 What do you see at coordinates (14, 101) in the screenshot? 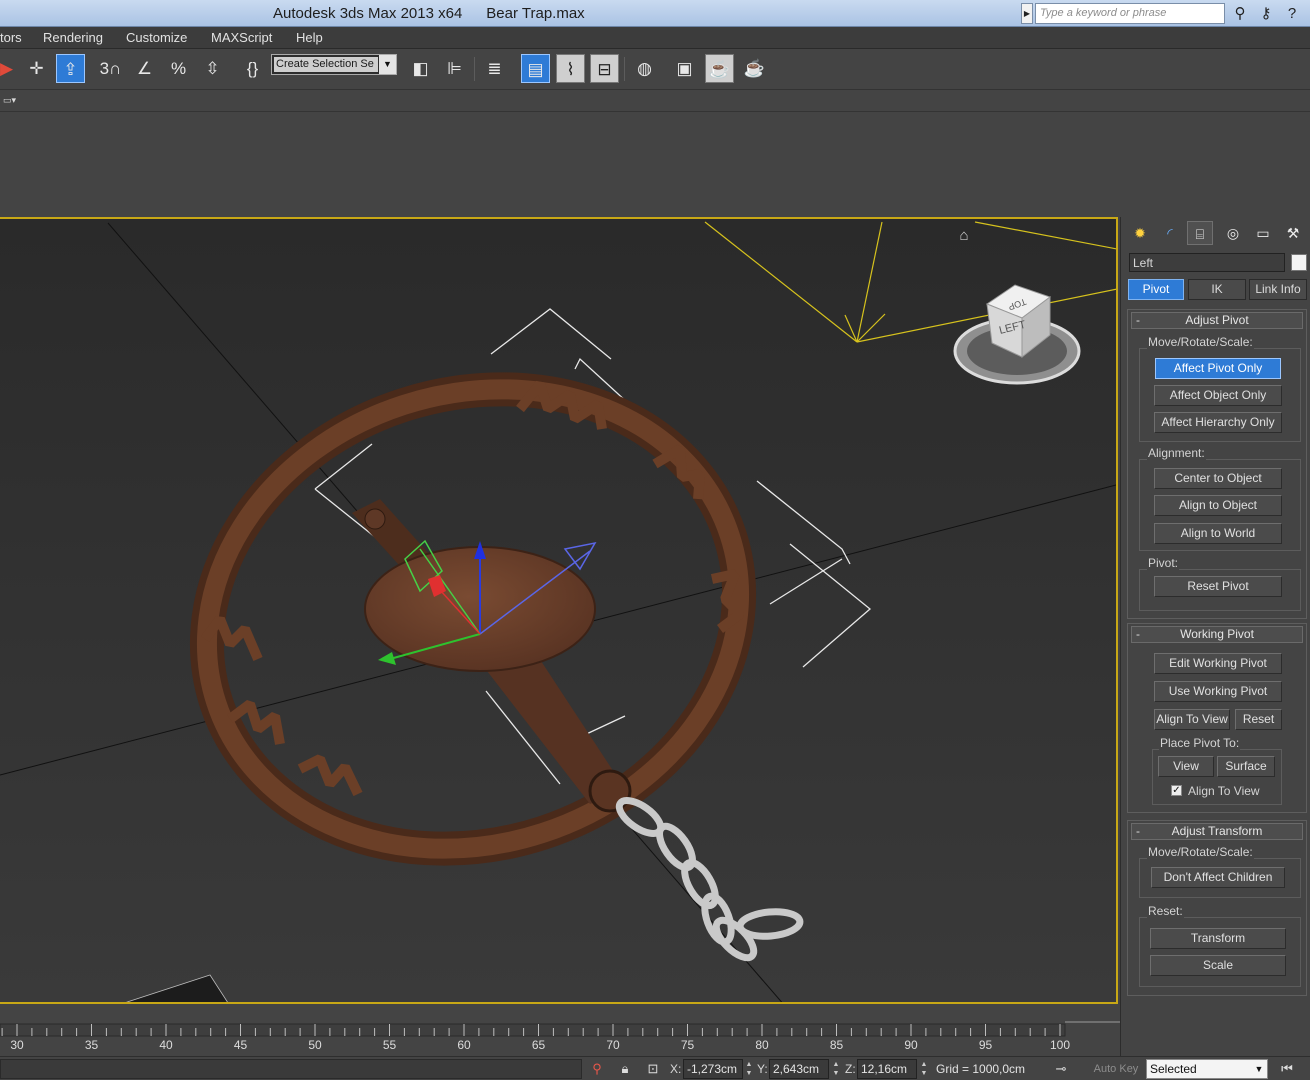
I see `ribbon-toggle-icon: ▭▾` at bounding box center [14, 101].